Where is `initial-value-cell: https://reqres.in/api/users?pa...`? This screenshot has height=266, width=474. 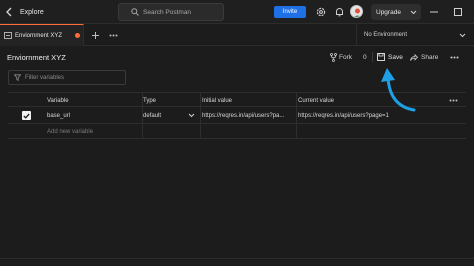 initial-value-cell: https://reqres.in/api/users?pa... is located at coordinates (250, 115).